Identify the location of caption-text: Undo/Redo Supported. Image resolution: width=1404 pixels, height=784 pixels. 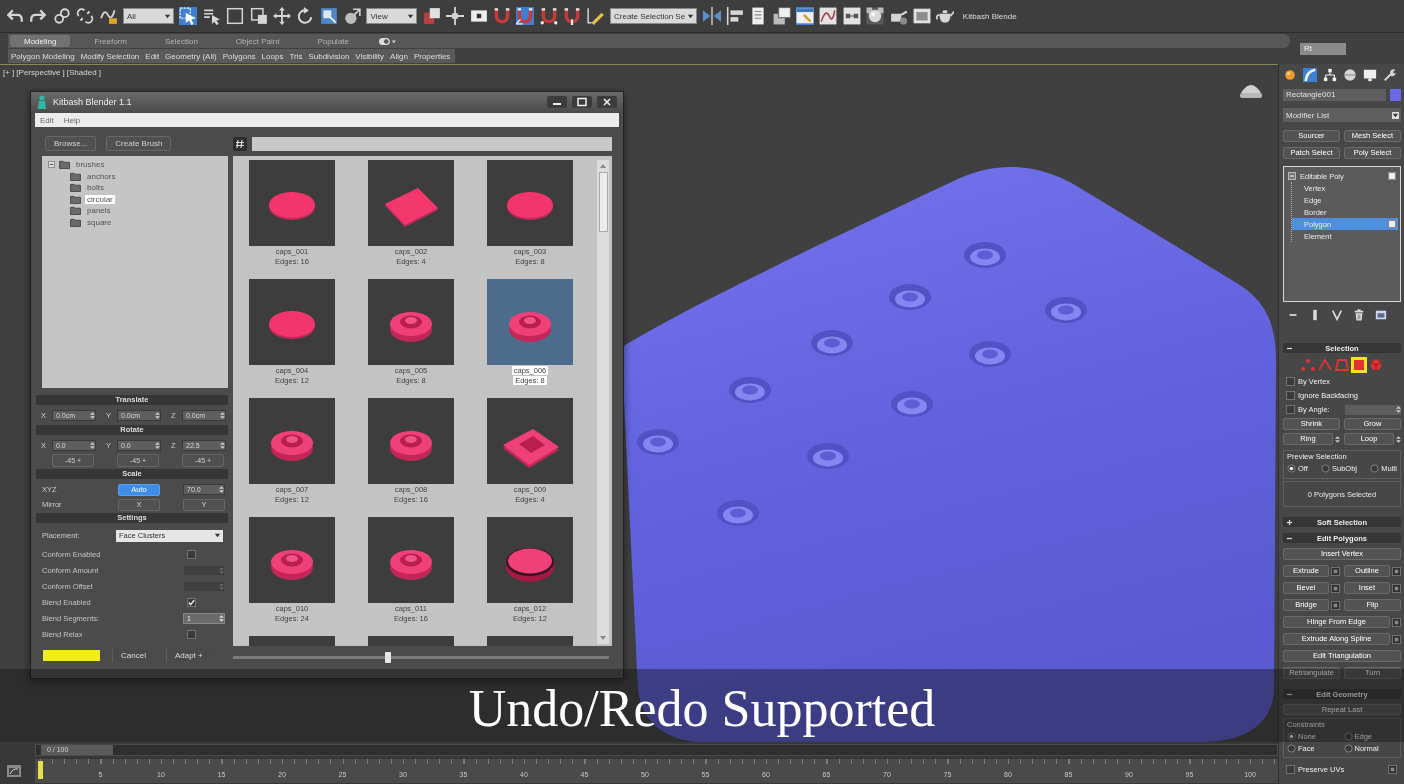
(702, 708).